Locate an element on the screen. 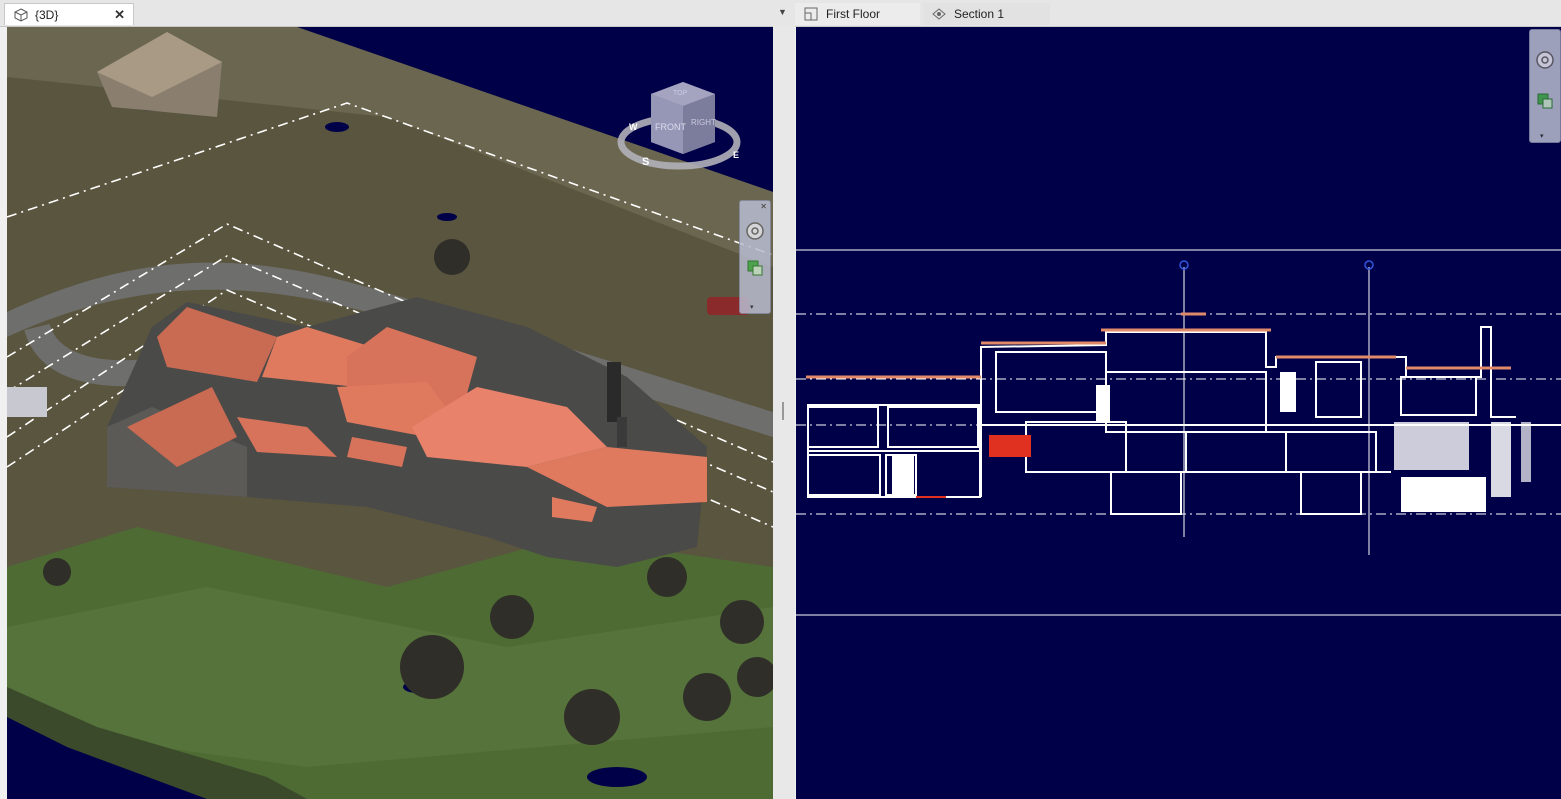 This screenshot has height=799, width=1561. viewcube-front-face: FRONT is located at coordinates (670, 127).